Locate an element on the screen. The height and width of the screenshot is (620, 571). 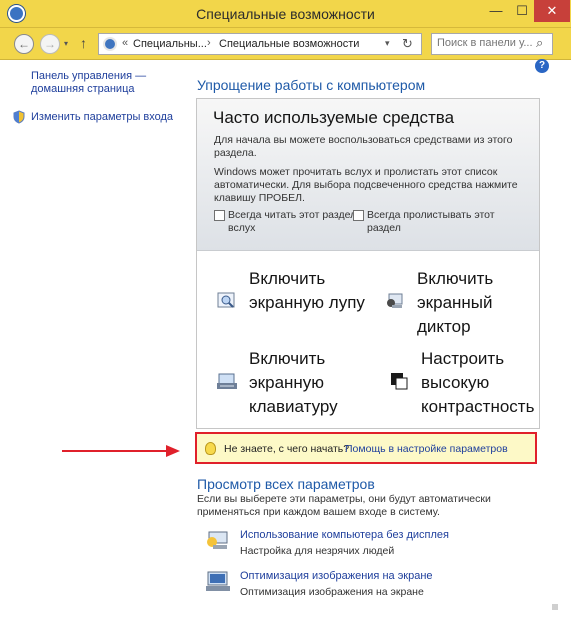
contrast-label: Настроить высокую контрастность is located at coordinates (481, 383).